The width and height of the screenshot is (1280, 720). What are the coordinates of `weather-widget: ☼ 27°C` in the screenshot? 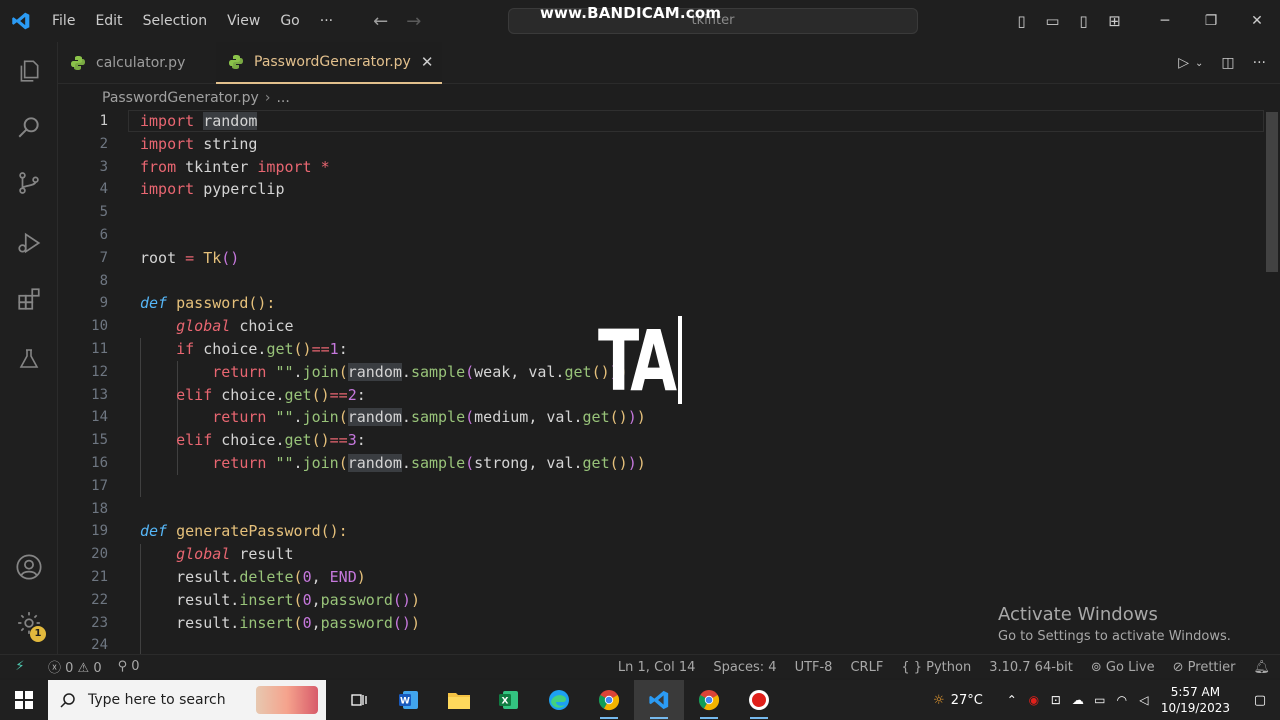 It's located at (958, 700).